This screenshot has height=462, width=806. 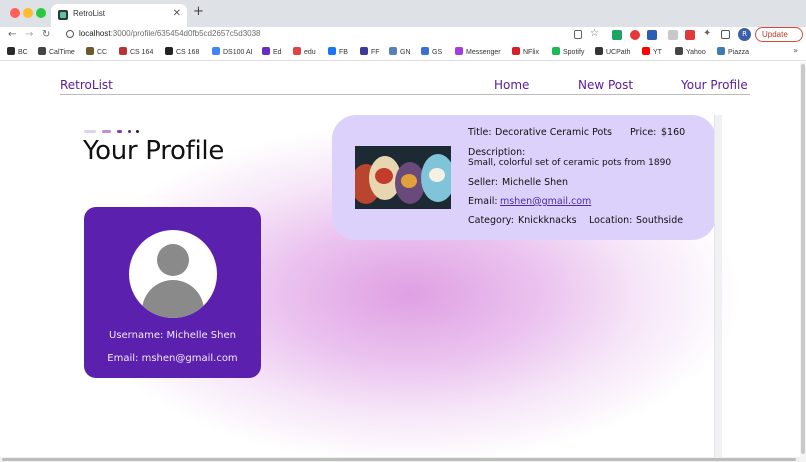 What do you see at coordinates (173, 274) in the screenshot?
I see `user-avatar-icon` at bounding box center [173, 274].